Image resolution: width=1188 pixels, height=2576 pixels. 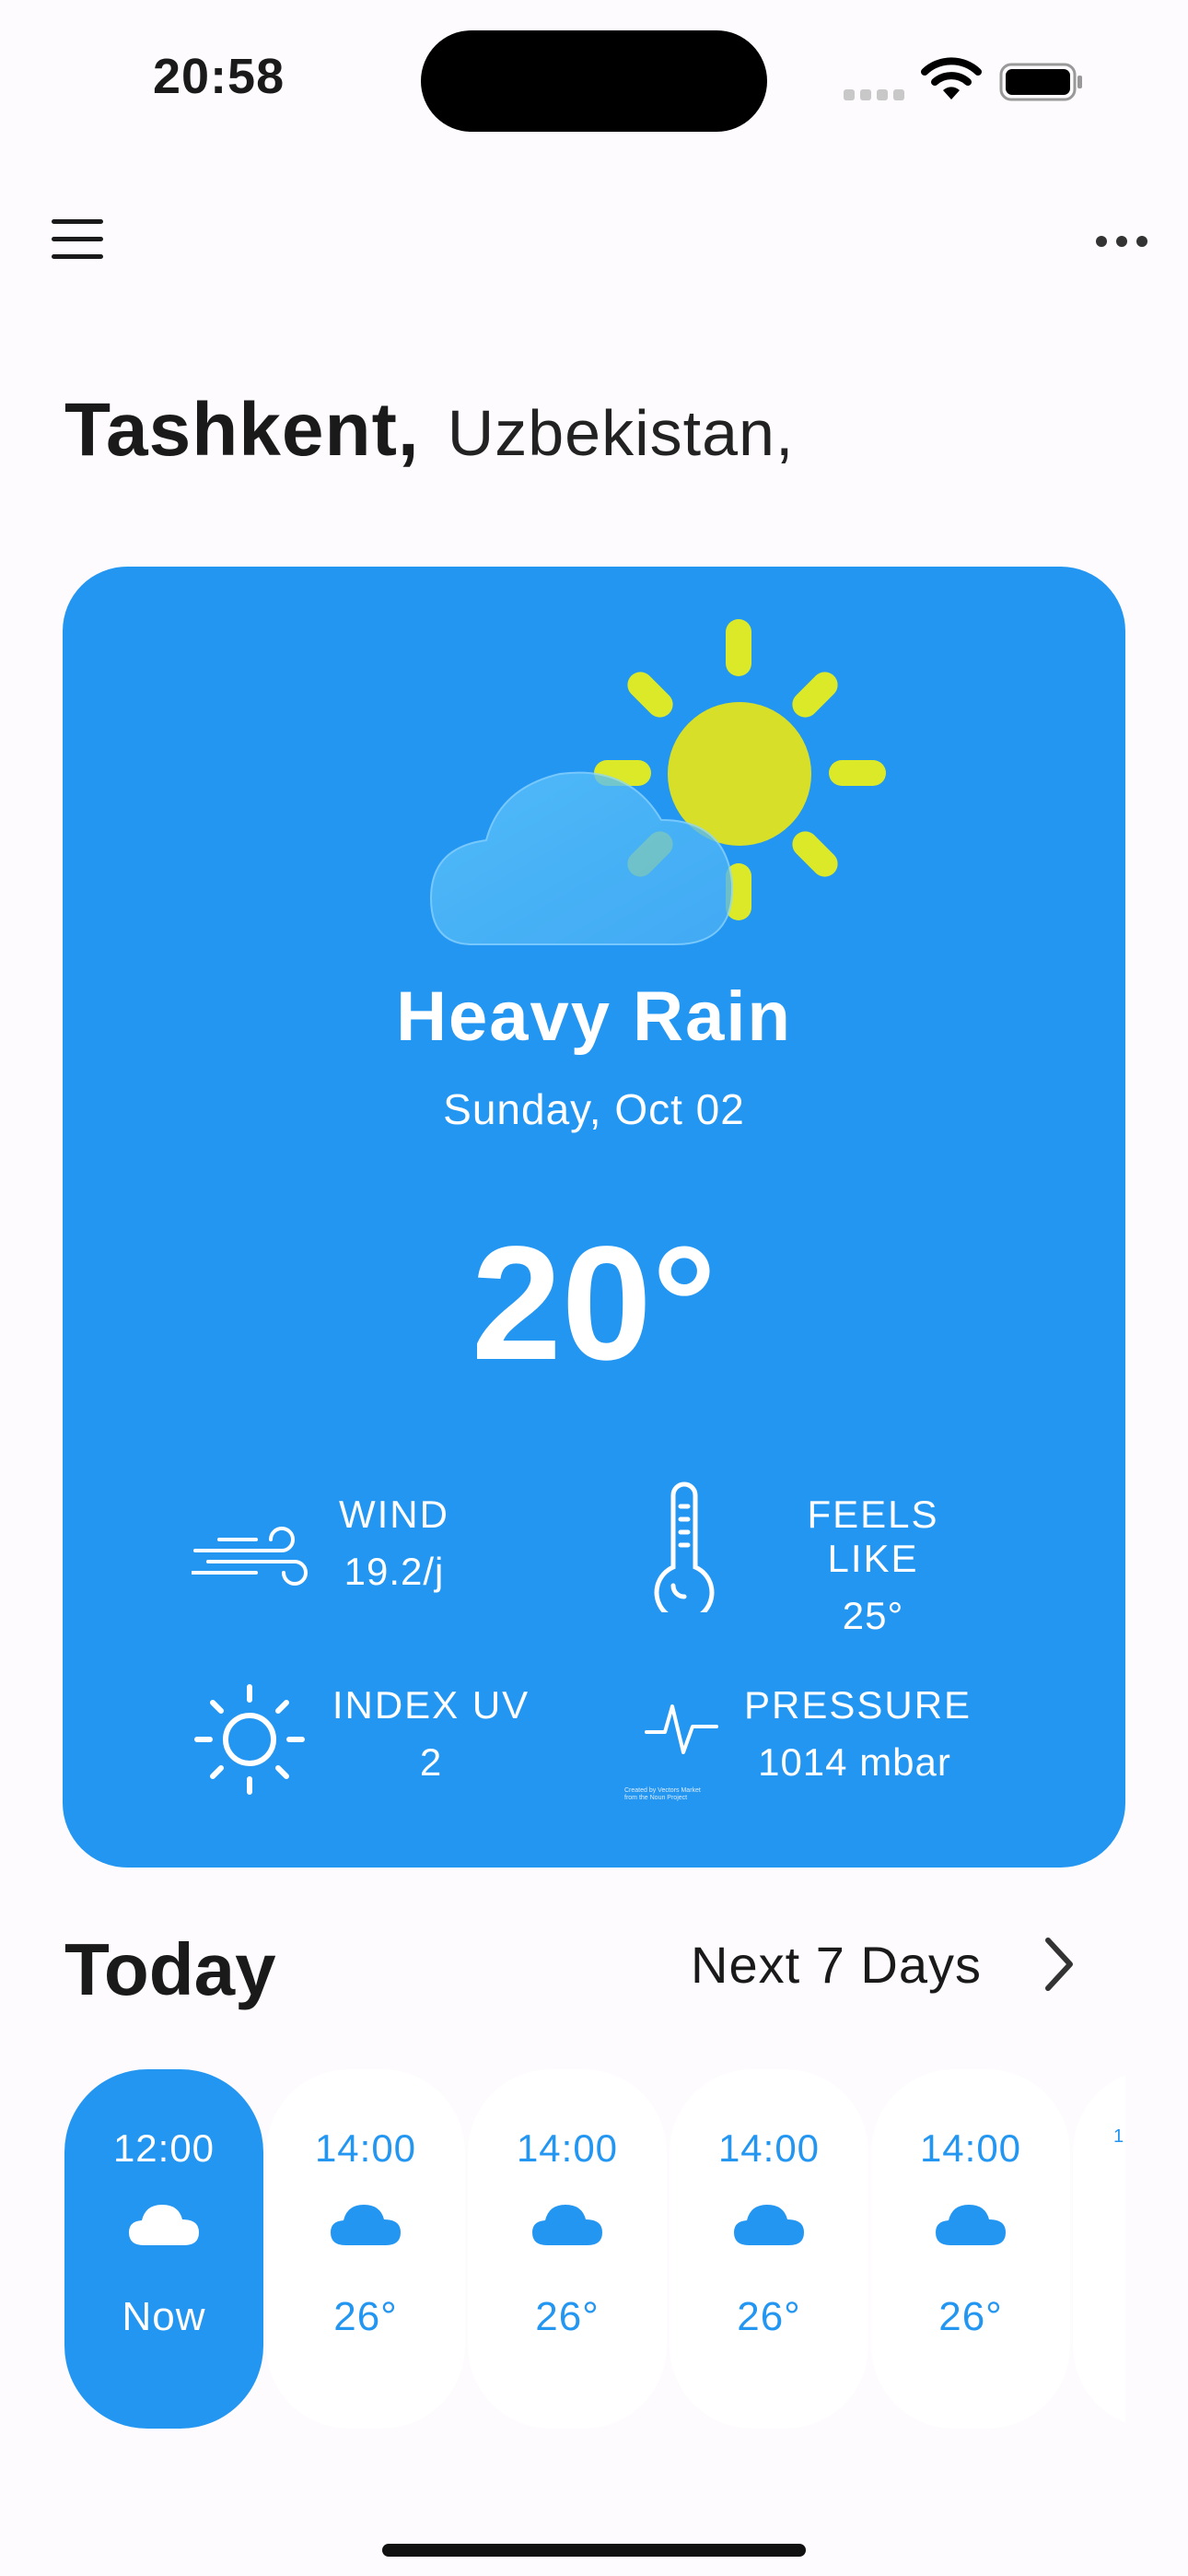 What do you see at coordinates (164, 2316) in the screenshot?
I see `hour-label: Now` at bounding box center [164, 2316].